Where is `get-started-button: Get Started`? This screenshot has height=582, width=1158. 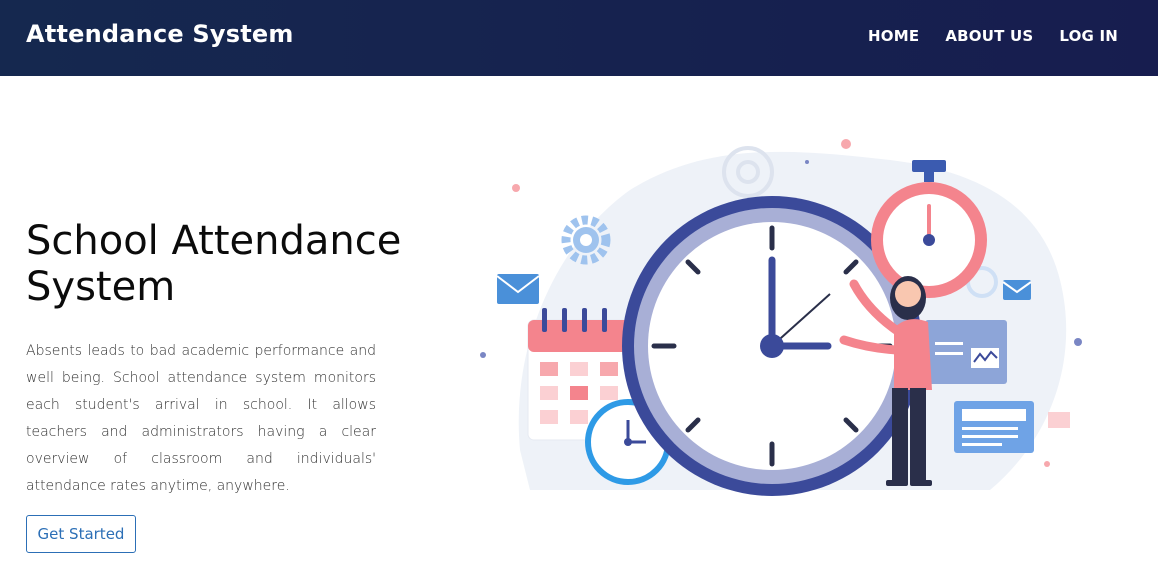 get-started-button: Get Started is located at coordinates (81, 534).